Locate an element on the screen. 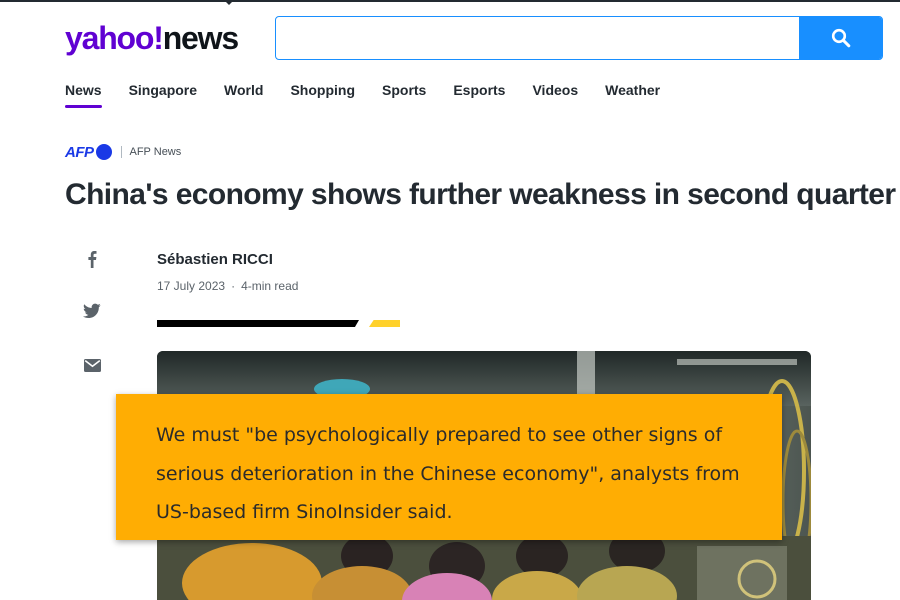 The width and height of the screenshot is (900, 600). article-meta: 17 July 2023 · 4-min read is located at coordinates (227, 286).